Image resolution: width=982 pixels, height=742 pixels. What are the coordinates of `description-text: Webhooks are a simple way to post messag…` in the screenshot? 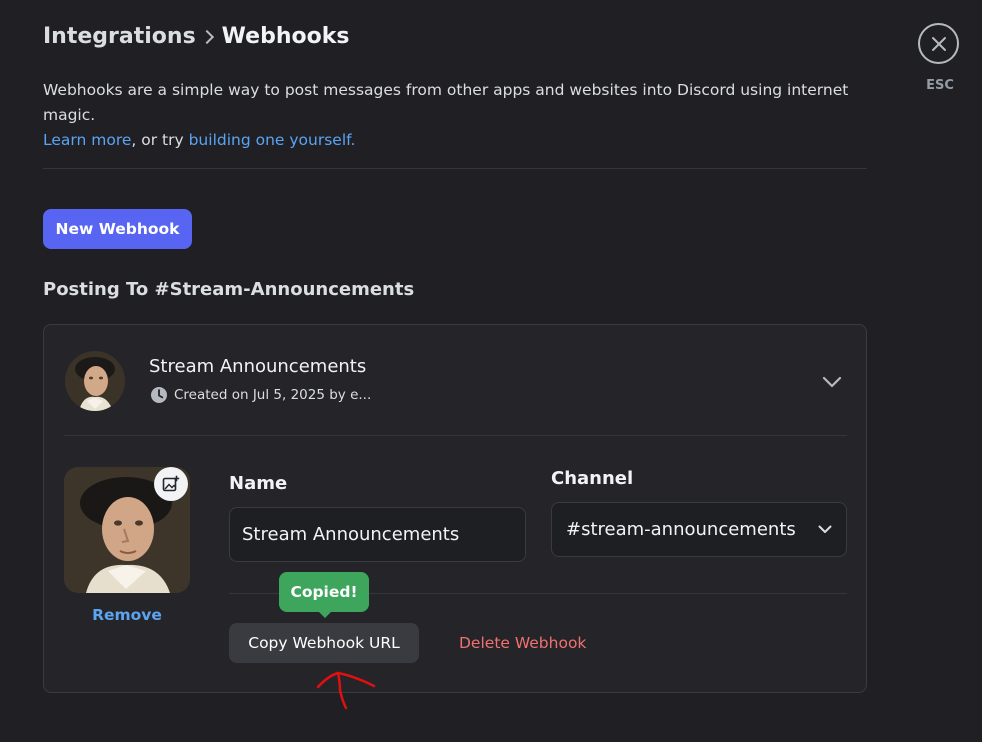 It's located at (446, 102).